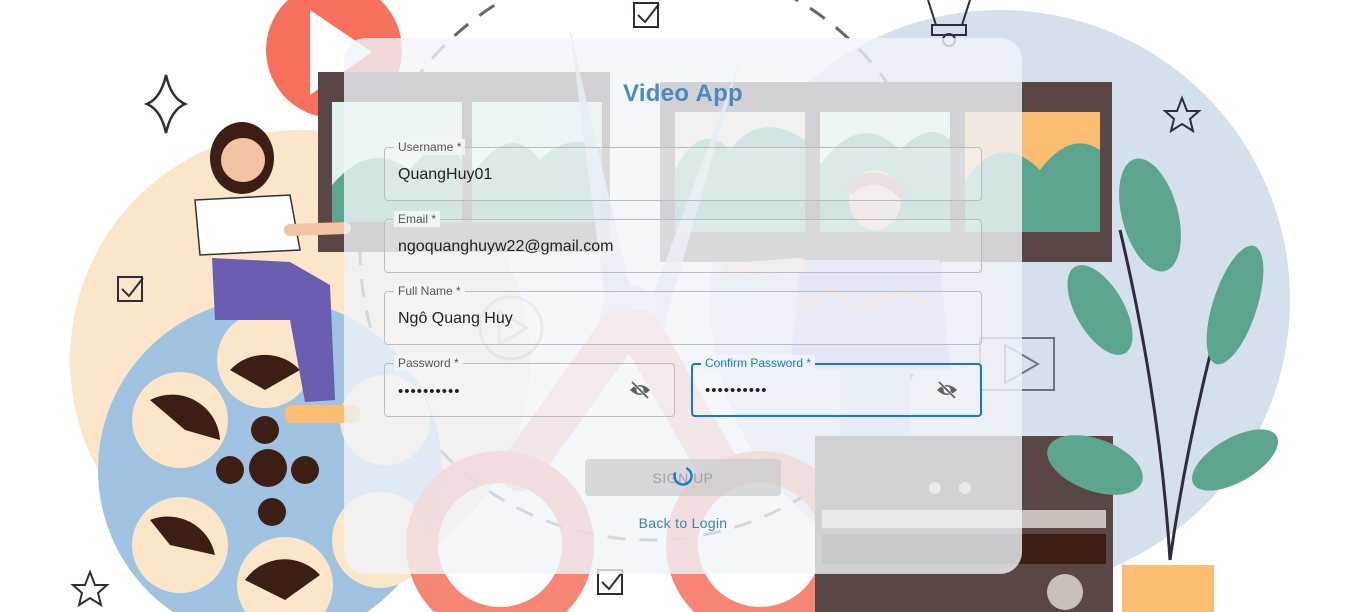  What do you see at coordinates (529, 386) in the screenshot?
I see `password-field: Password * ••••••••••` at bounding box center [529, 386].